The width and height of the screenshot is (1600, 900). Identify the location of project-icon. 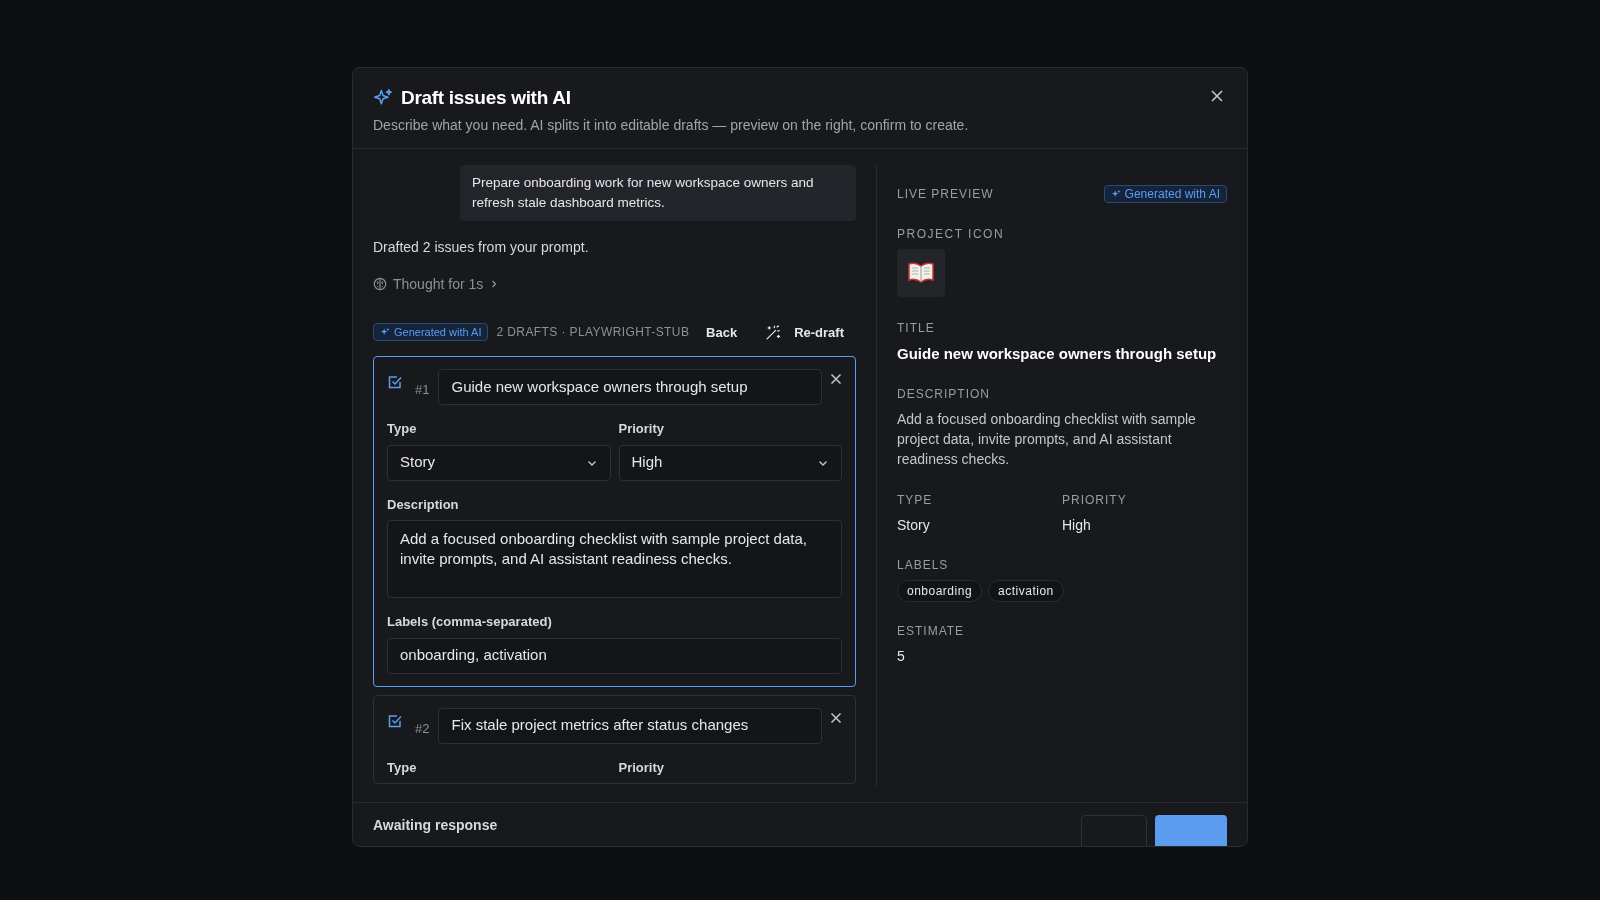
(921, 272).